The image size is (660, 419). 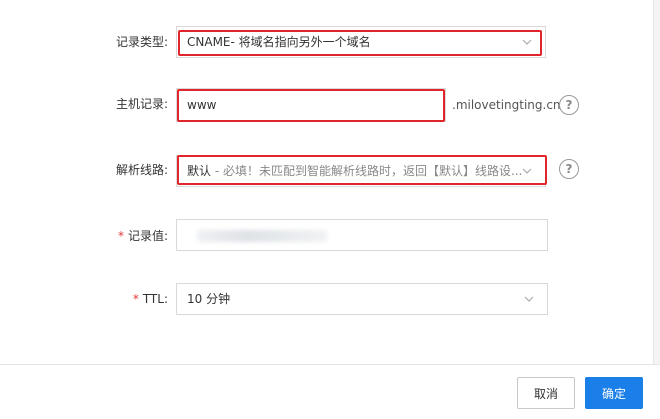 I want to click on domain-suffix: .milovetingting.cn, so click(x=506, y=105).